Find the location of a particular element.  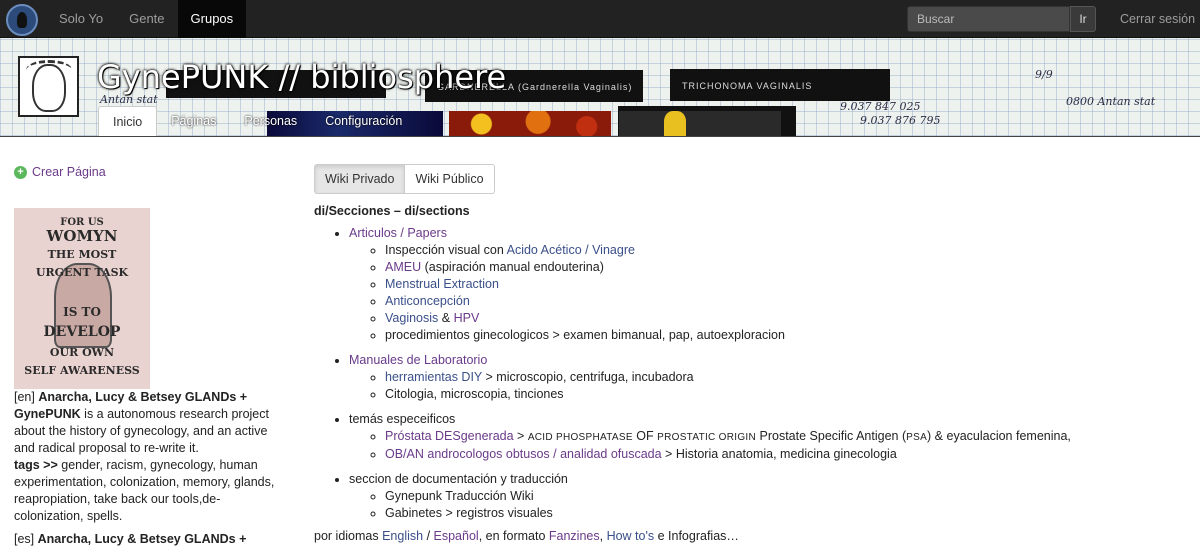

group-title: GynePUNK // bibliosphere is located at coordinates (301, 77).